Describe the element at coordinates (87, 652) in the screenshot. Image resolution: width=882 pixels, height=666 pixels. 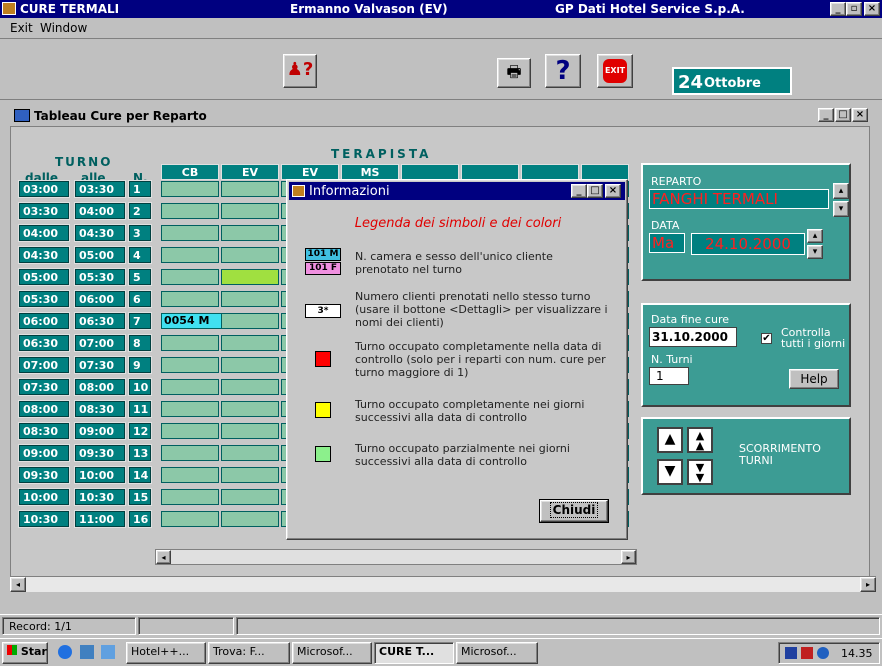
I see `desktop-quicklaunch-icon` at that location.